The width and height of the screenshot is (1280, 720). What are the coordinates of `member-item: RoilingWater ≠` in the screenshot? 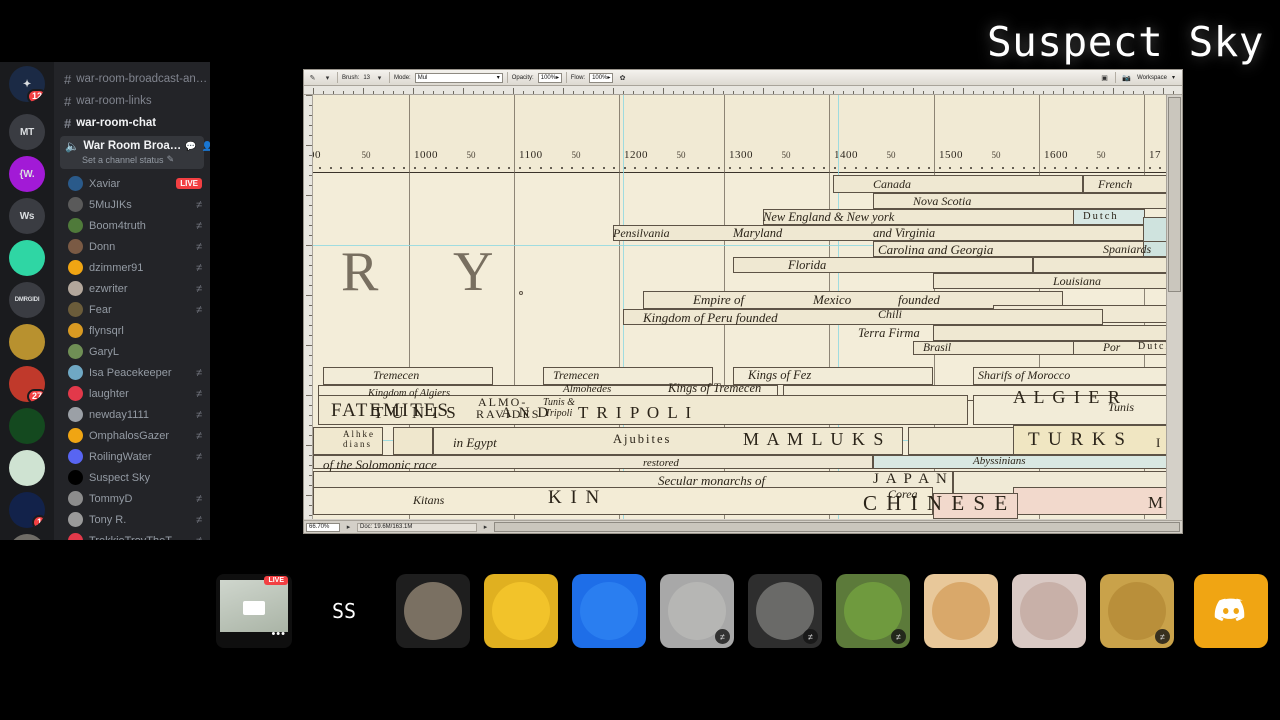 It's located at (135, 456).